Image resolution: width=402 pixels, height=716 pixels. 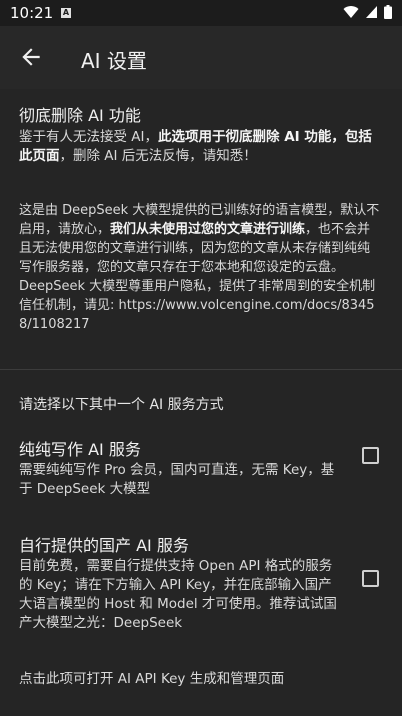 I want to click on option-title: 纯纯写作 AI 服务, so click(x=80, y=449).